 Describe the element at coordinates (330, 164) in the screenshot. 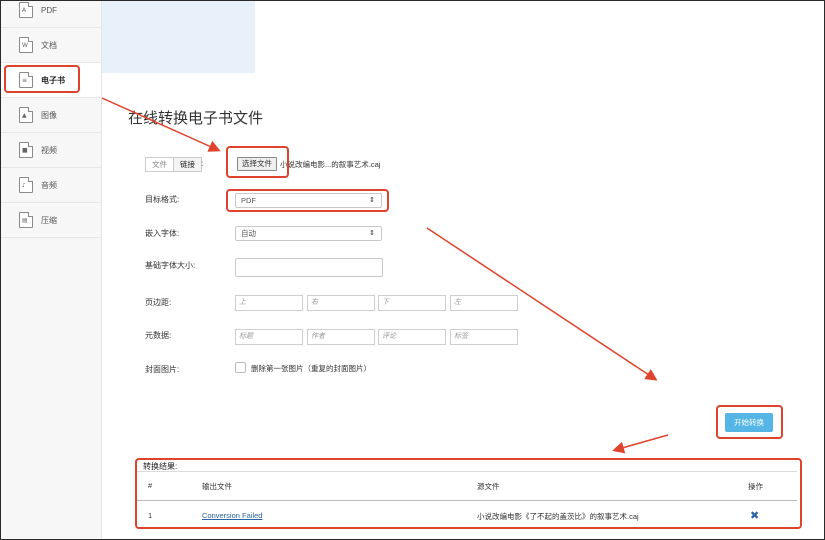

I see `selected-file-name: 小说改编电影...的叙事艺术.caj` at that location.